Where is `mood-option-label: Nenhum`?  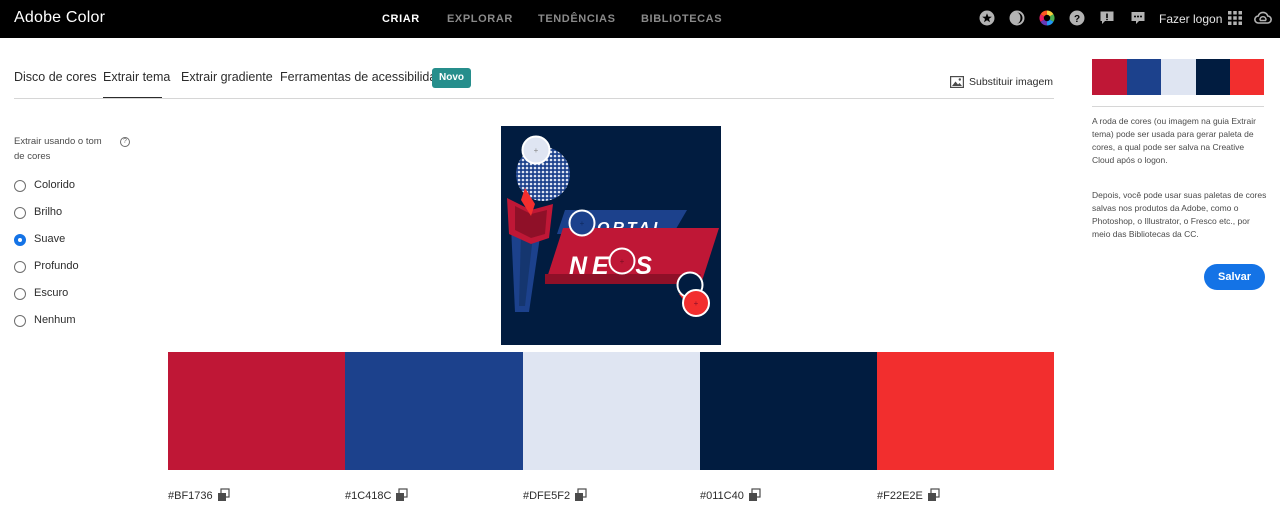 mood-option-label: Nenhum is located at coordinates (55, 320).